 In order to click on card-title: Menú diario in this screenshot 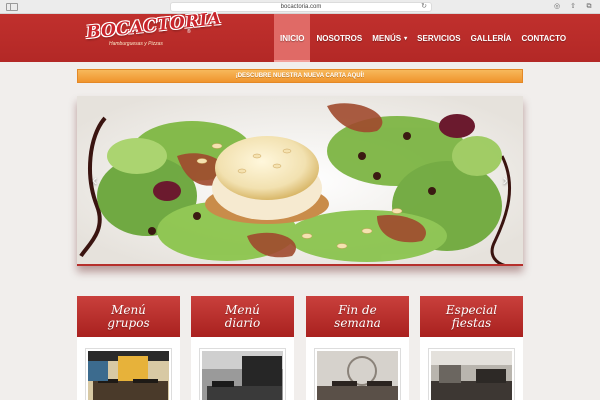, I will do `click(242, 316)`.